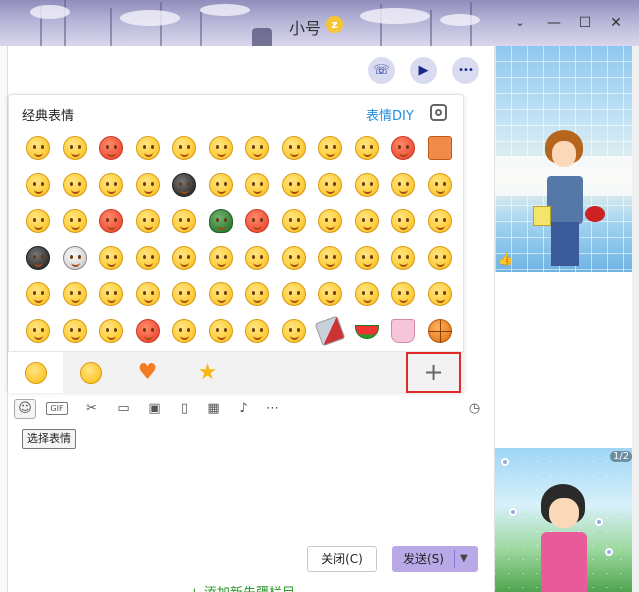 This screenshot has width=639, height=592. I want to click on more-actions-button: •••, so click(465, 70).